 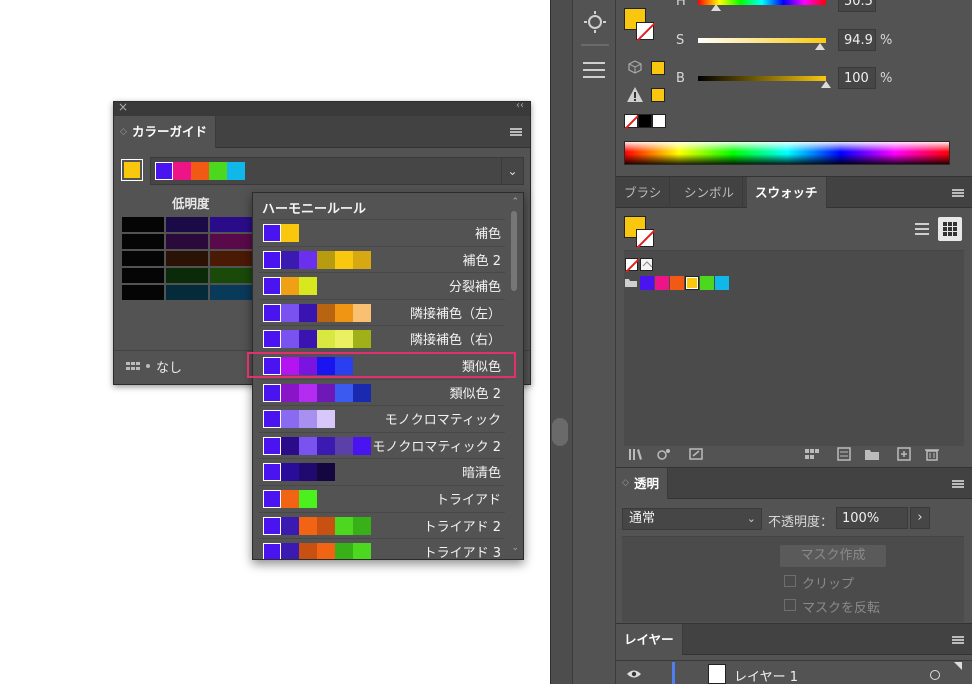 What do you see at coordinates (664, 454) in the screenshot?
I see `swatch-kind-icon` at bounding box center [664, 454].